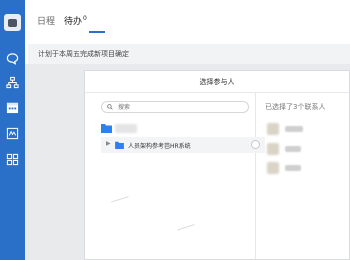 The height and width of the screenshot is (260, 350). What do you see at coordinates (85, 18) in the screenshot?
I see `todo-count-badge: 0` at bounding box center [85, 18].